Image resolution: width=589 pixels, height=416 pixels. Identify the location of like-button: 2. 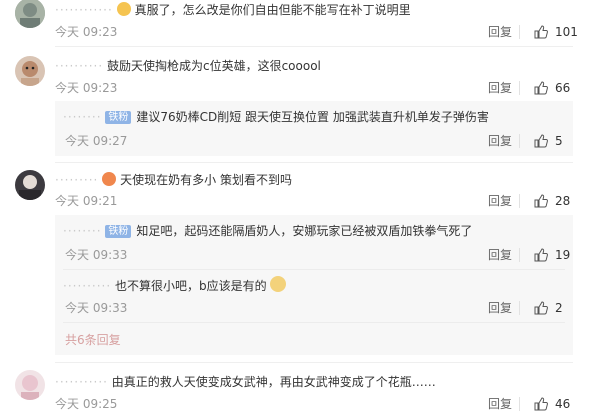
(548, 308).